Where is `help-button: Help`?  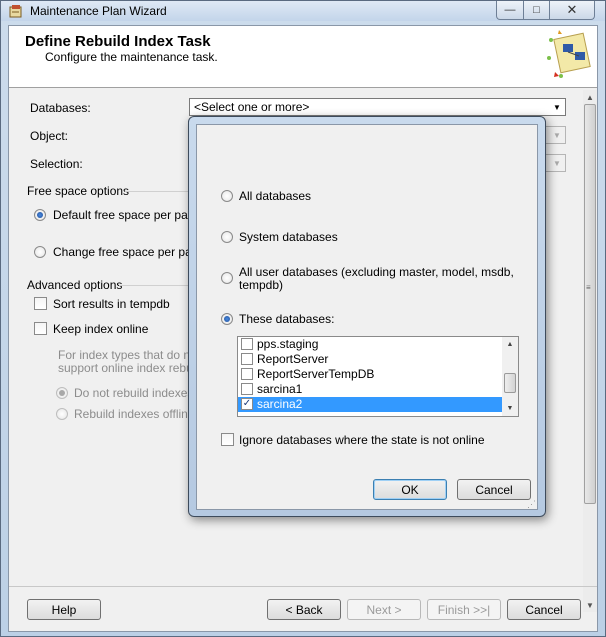 help-button: Help is located at coordinates (64, 609).